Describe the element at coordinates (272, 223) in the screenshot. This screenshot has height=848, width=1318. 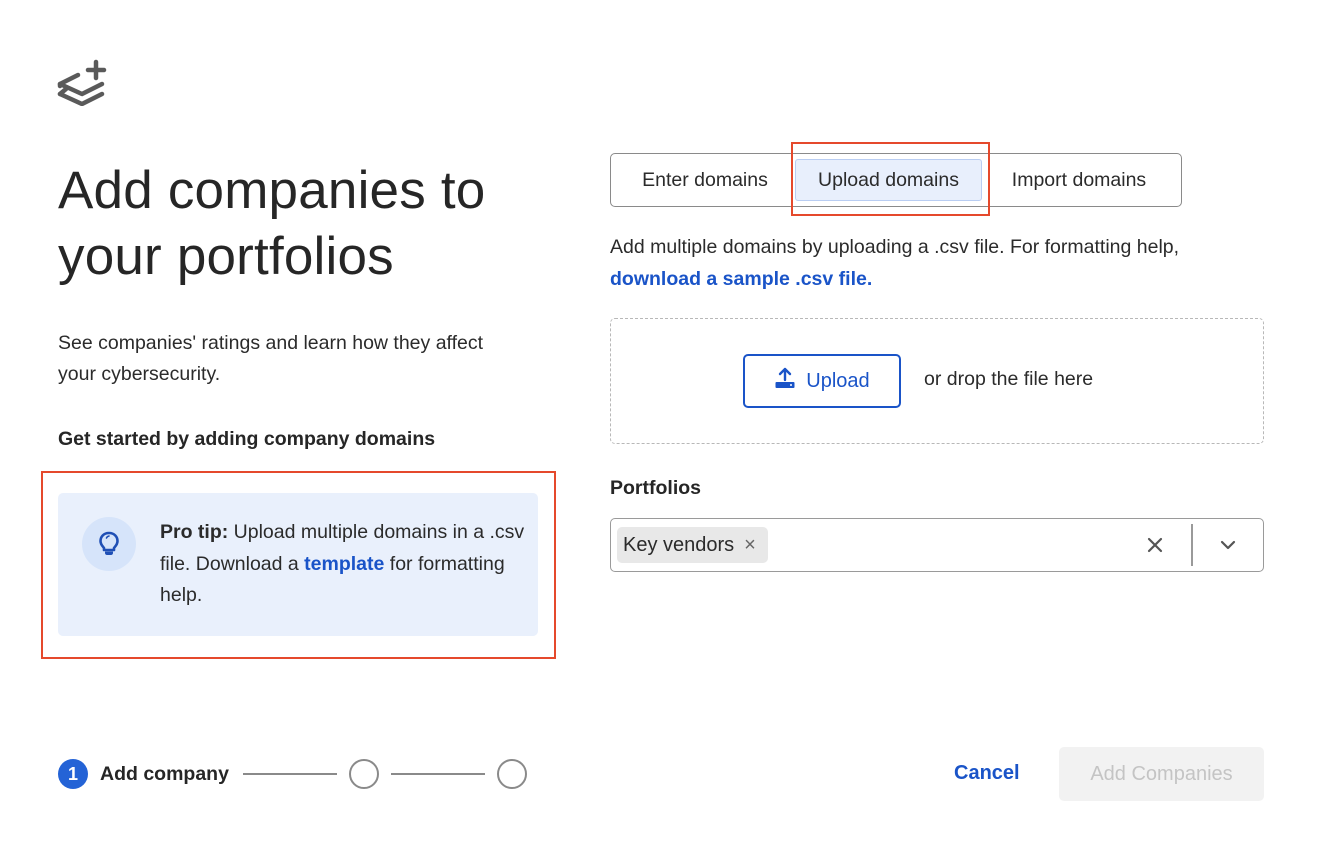
I see `page-title: Add companies to your portfolios` at that location.